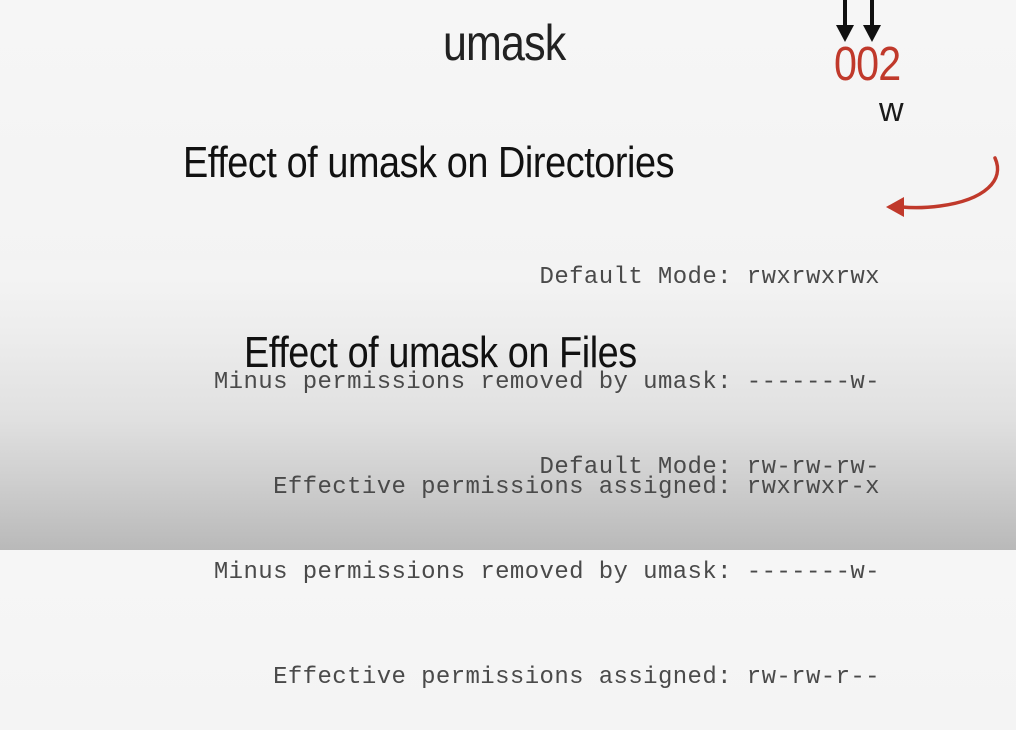 Image resolution: width=1016 pixels, height=730 pixels. I want to click on curved-arrow-icon, so click(943, 186).